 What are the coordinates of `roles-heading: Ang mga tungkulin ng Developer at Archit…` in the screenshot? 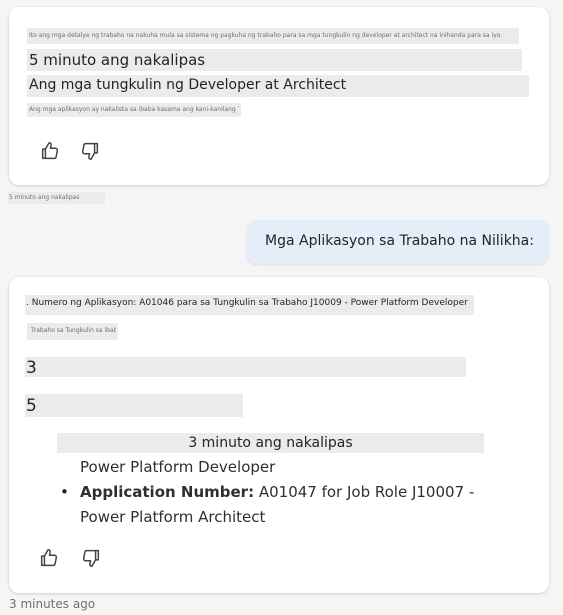 It's located at (188, 85).